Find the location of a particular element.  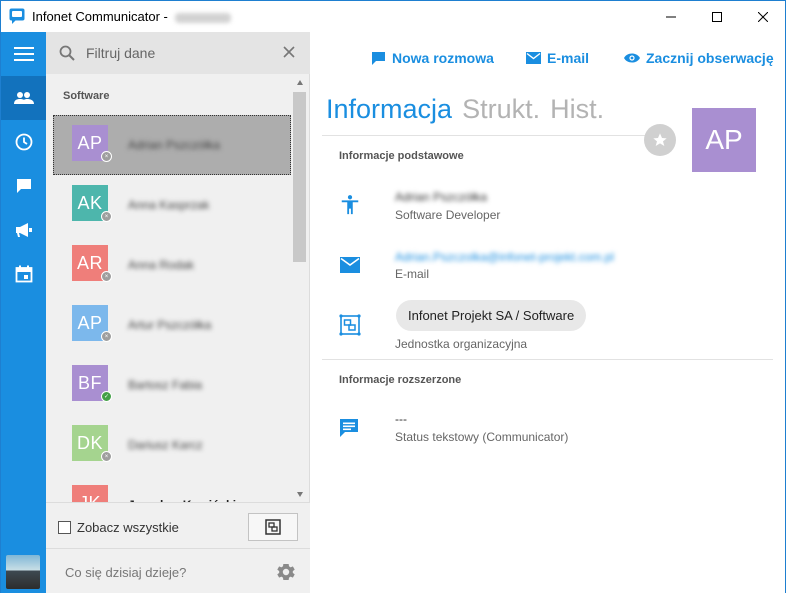

search-input is located at coordinates (176, 53).